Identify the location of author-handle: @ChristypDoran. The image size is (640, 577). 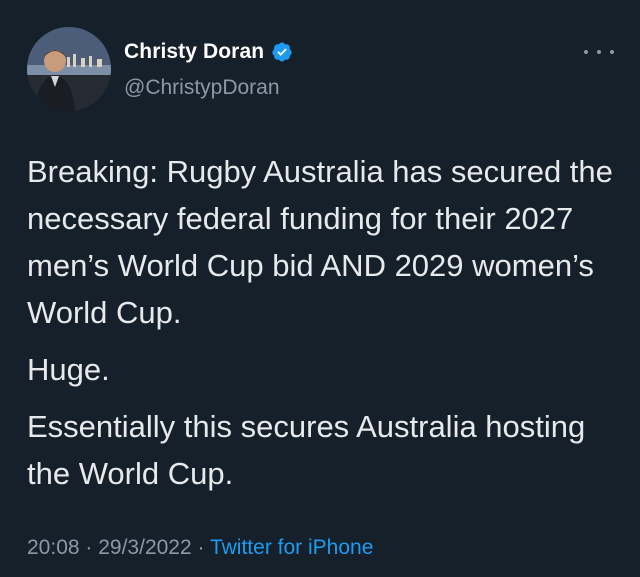
(202, 88).